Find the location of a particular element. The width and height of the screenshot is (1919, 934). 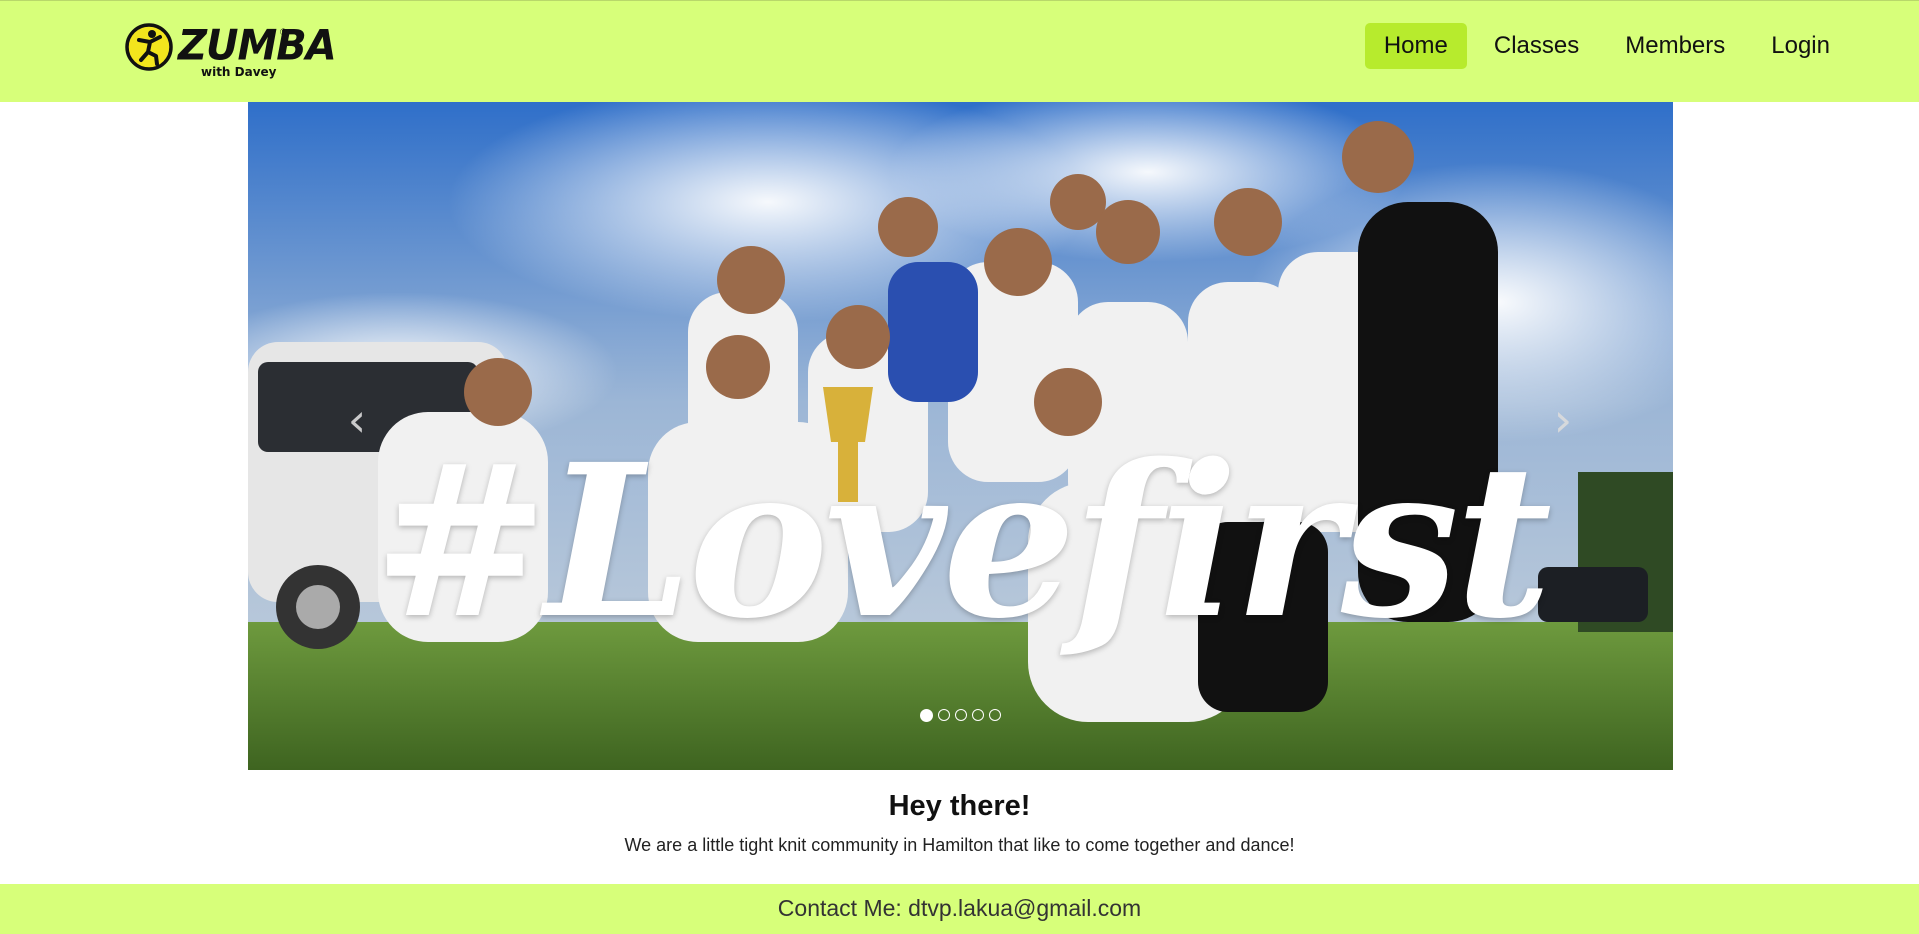

carousel-prev-button: ‹ is located at coordinates (357, 420).